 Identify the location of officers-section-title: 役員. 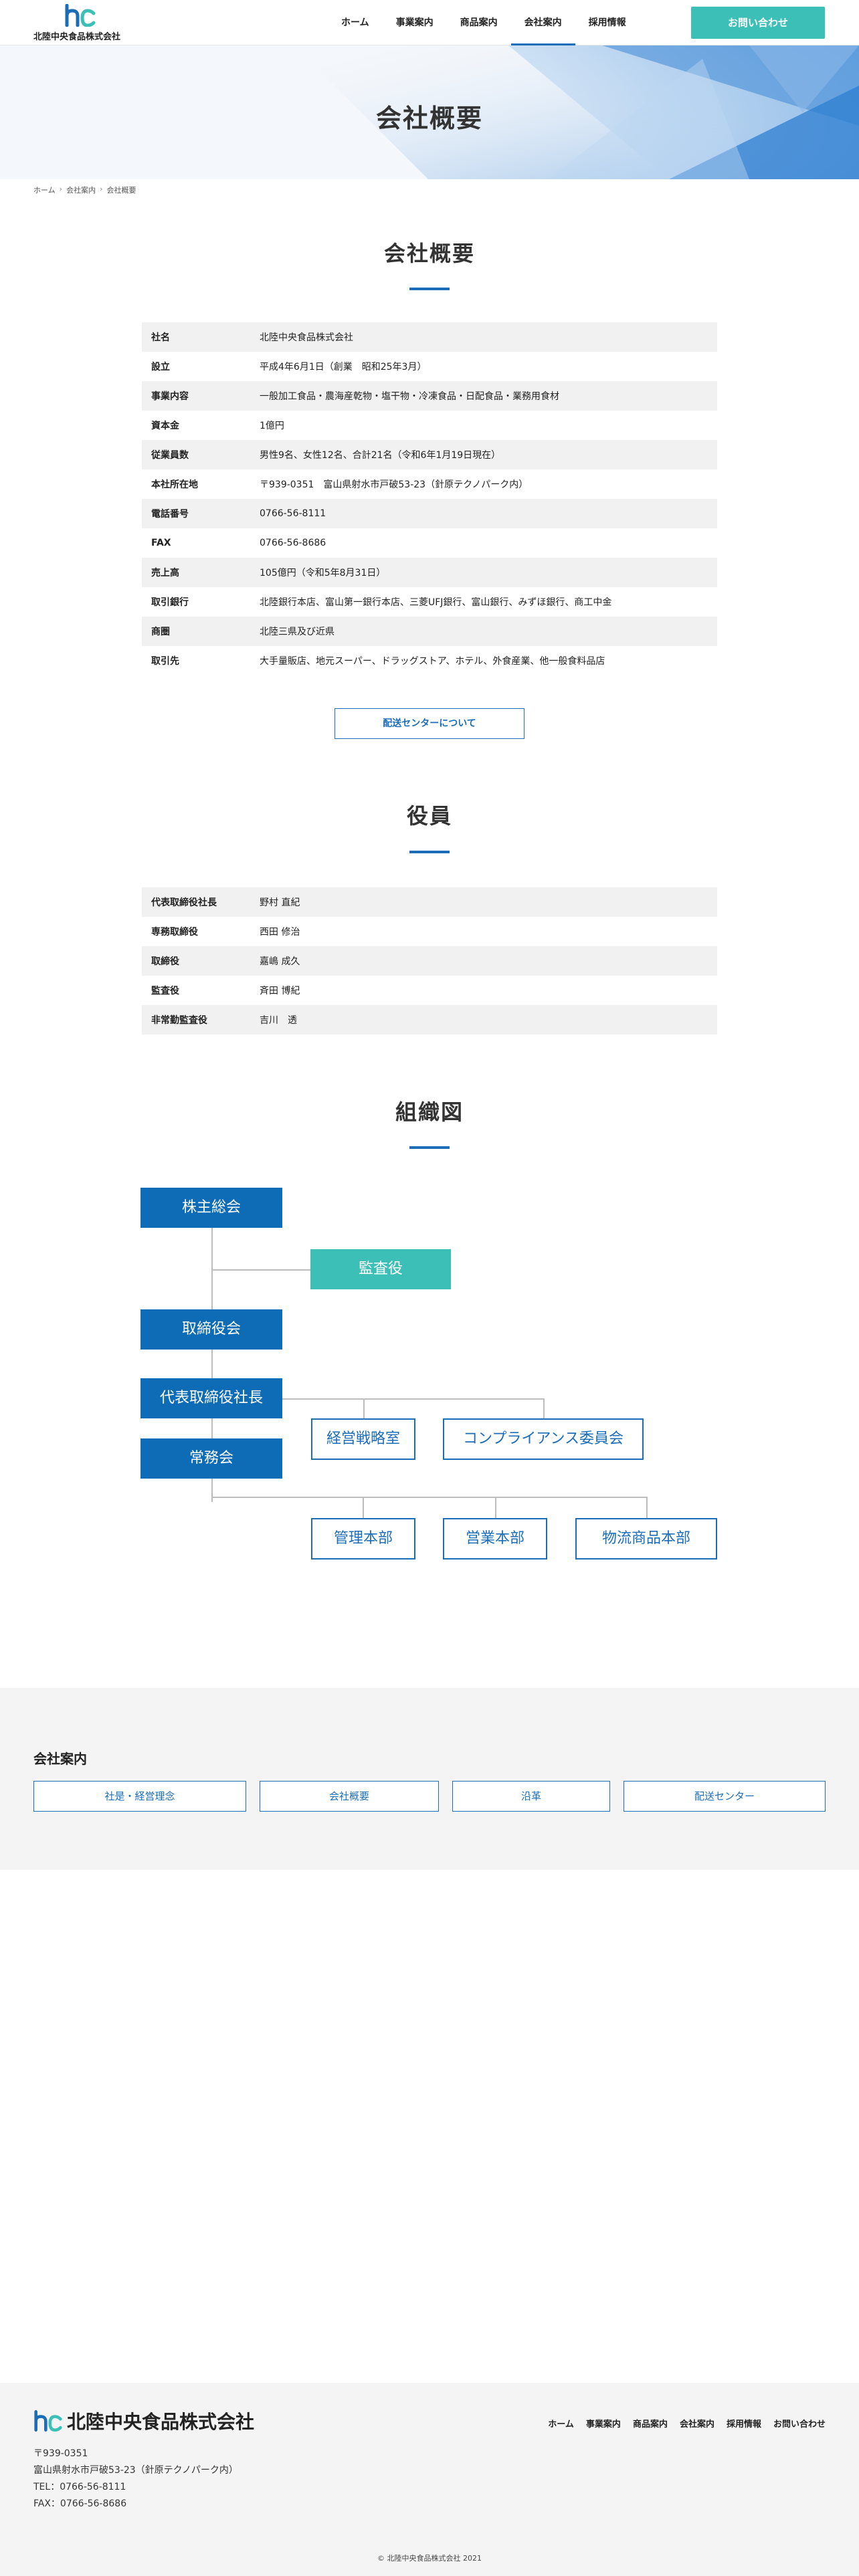
(429, 816).